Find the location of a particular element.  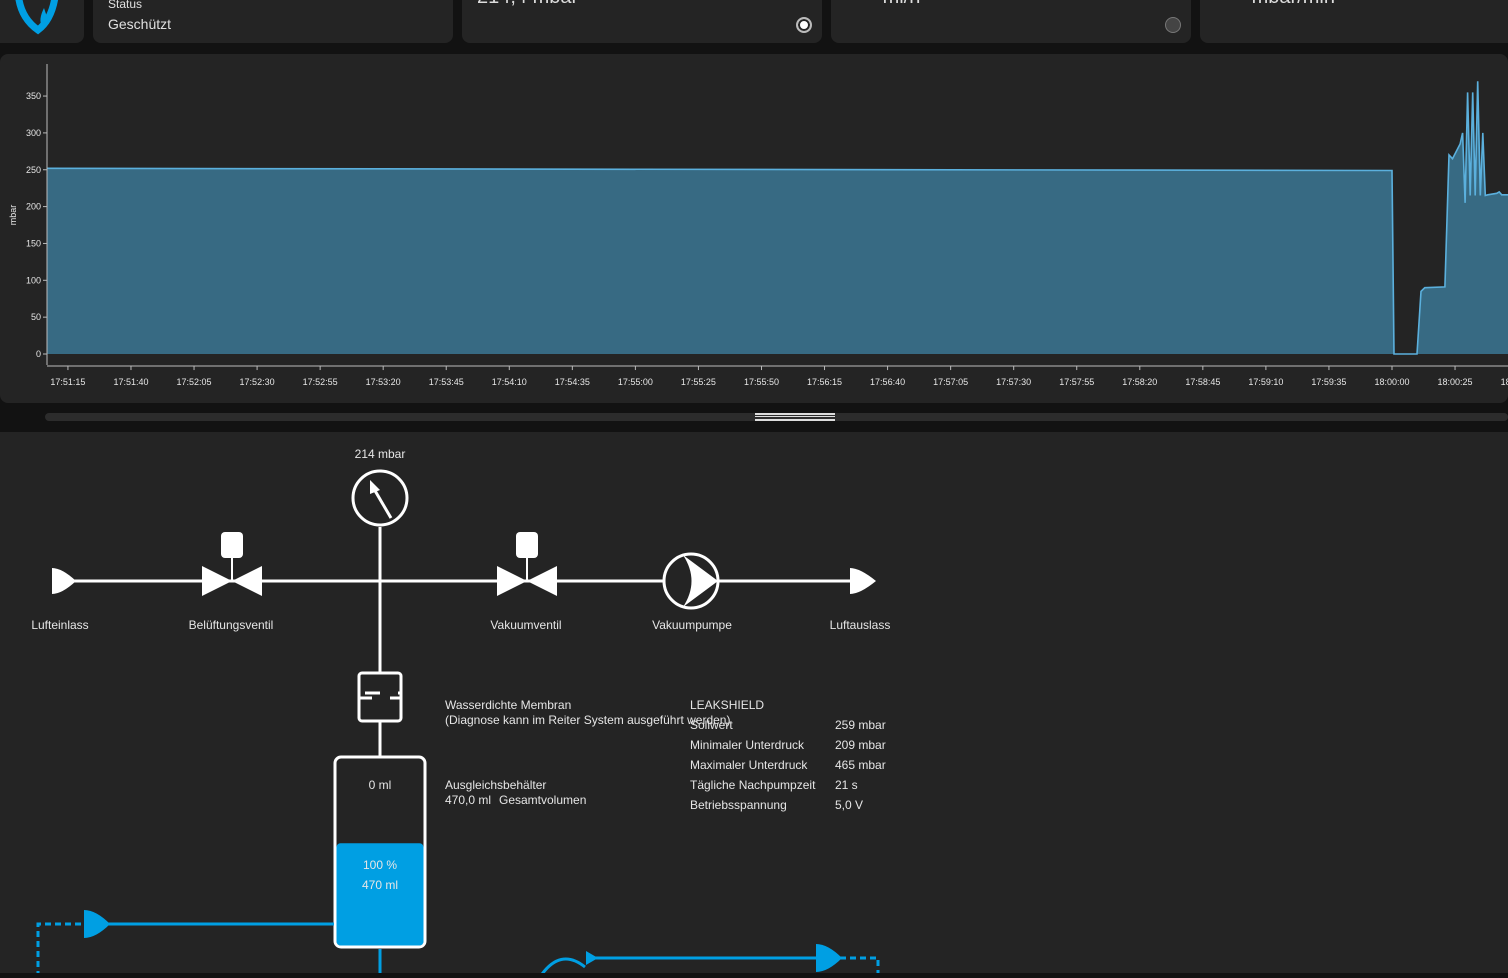

x-tick-label: 17:59:10 is located at coordinates (1265, 382).